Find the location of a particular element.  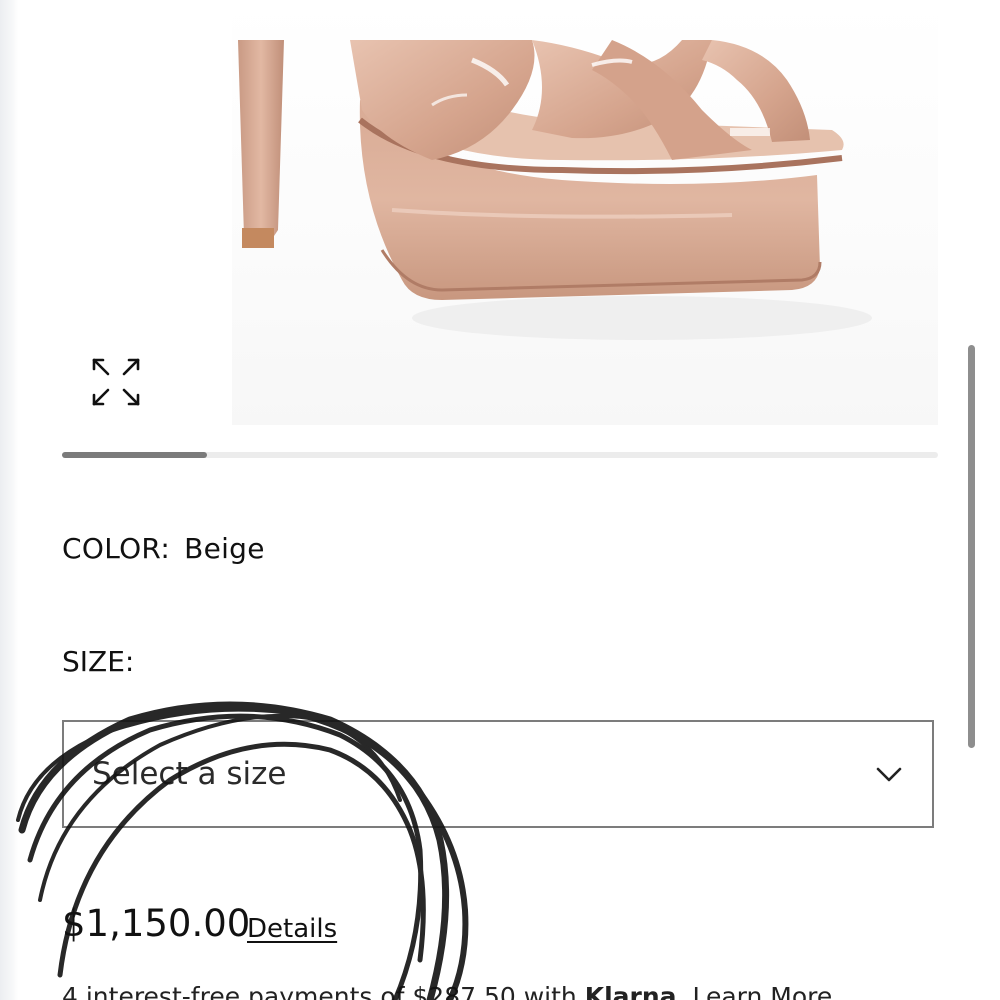

klarna-text: 4 interest-free payments of $287.50 with is located at coordinates (323, 991).